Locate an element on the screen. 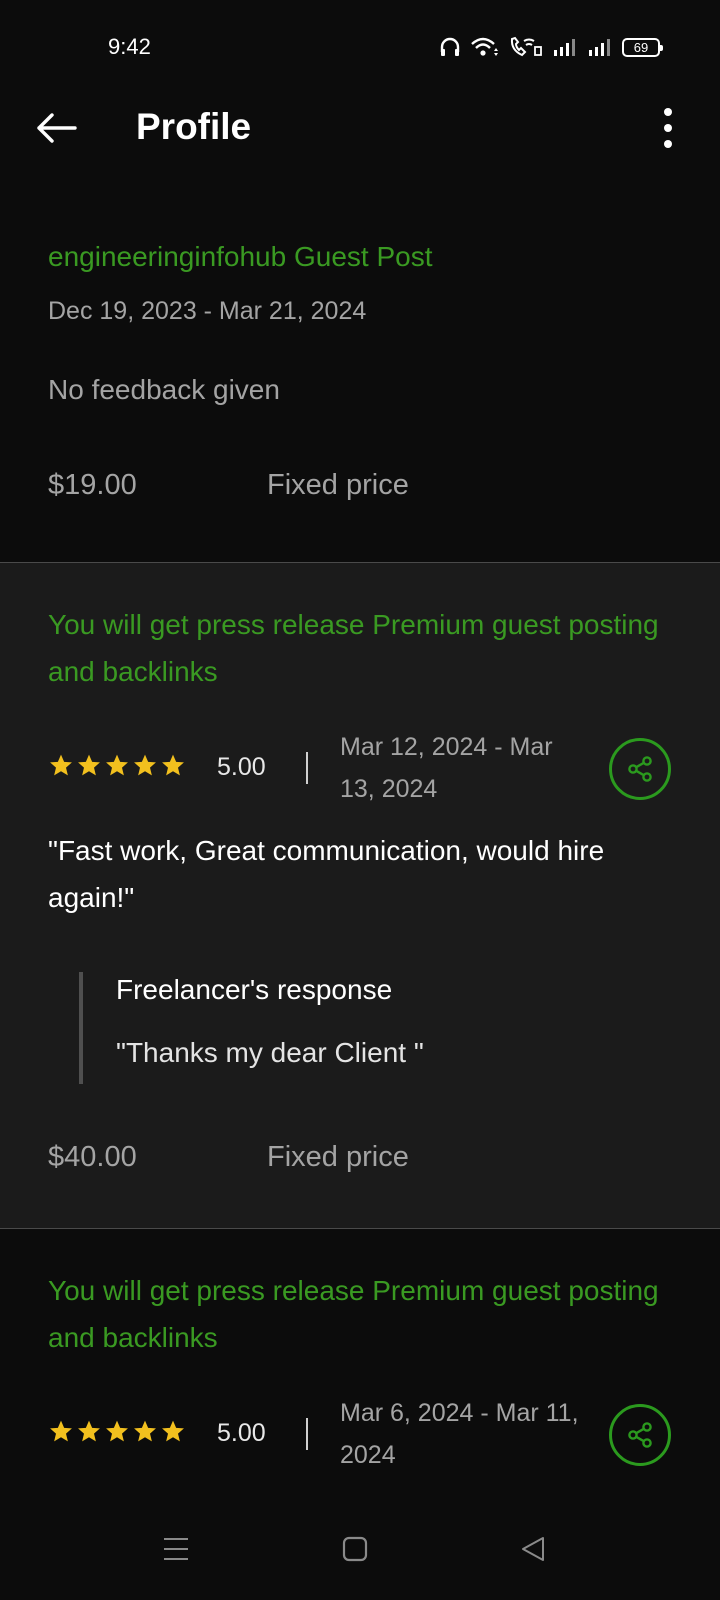  response-text: "Thanks my dear Client " is located at coordinates (270, 1052).